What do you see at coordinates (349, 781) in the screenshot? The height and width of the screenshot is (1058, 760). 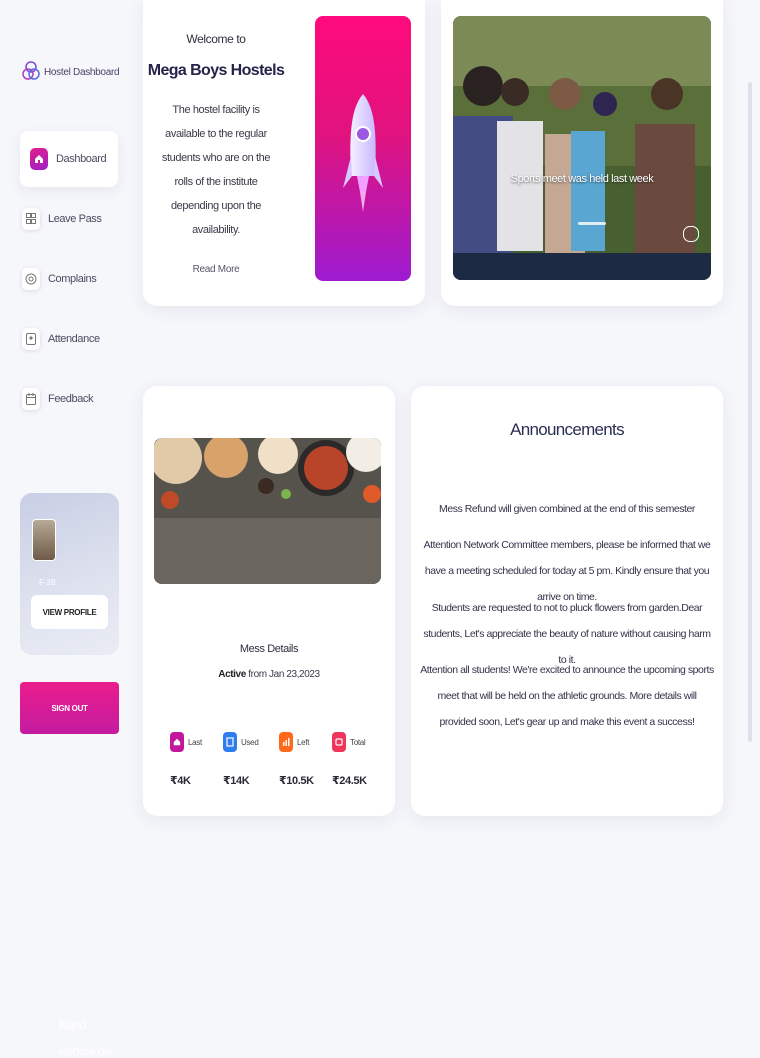 I see `stat-value: ₹24.5K` at bounding box center [349, 781].